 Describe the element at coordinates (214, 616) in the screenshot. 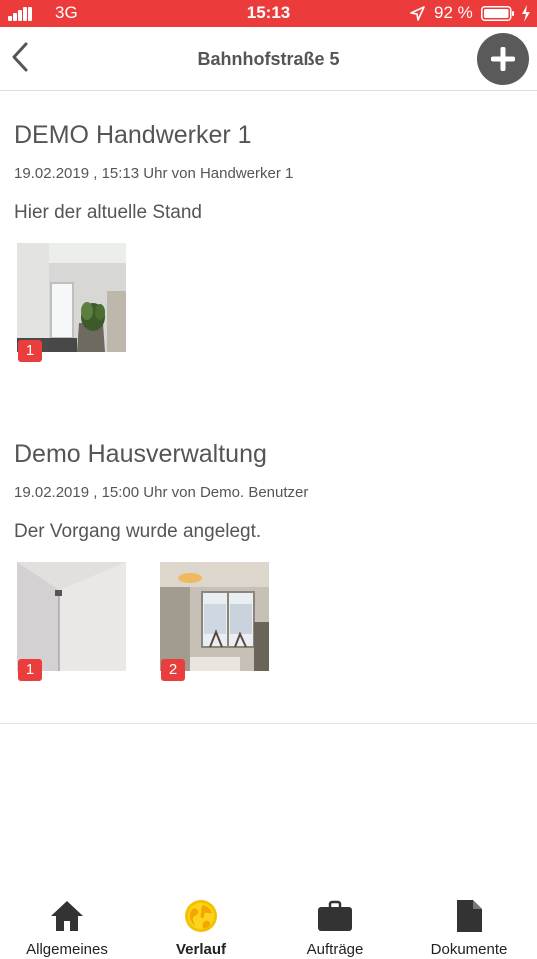

I see `living-room-photo-image` at that location.